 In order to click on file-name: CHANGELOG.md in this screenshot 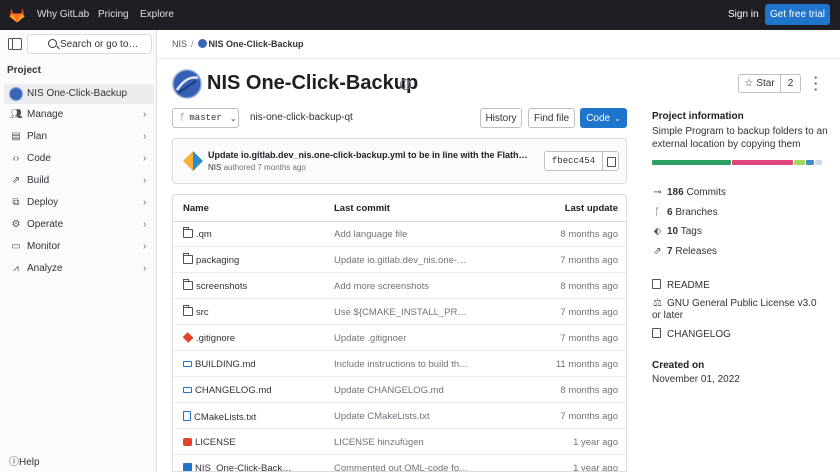, I will do `click(233, 390)`.